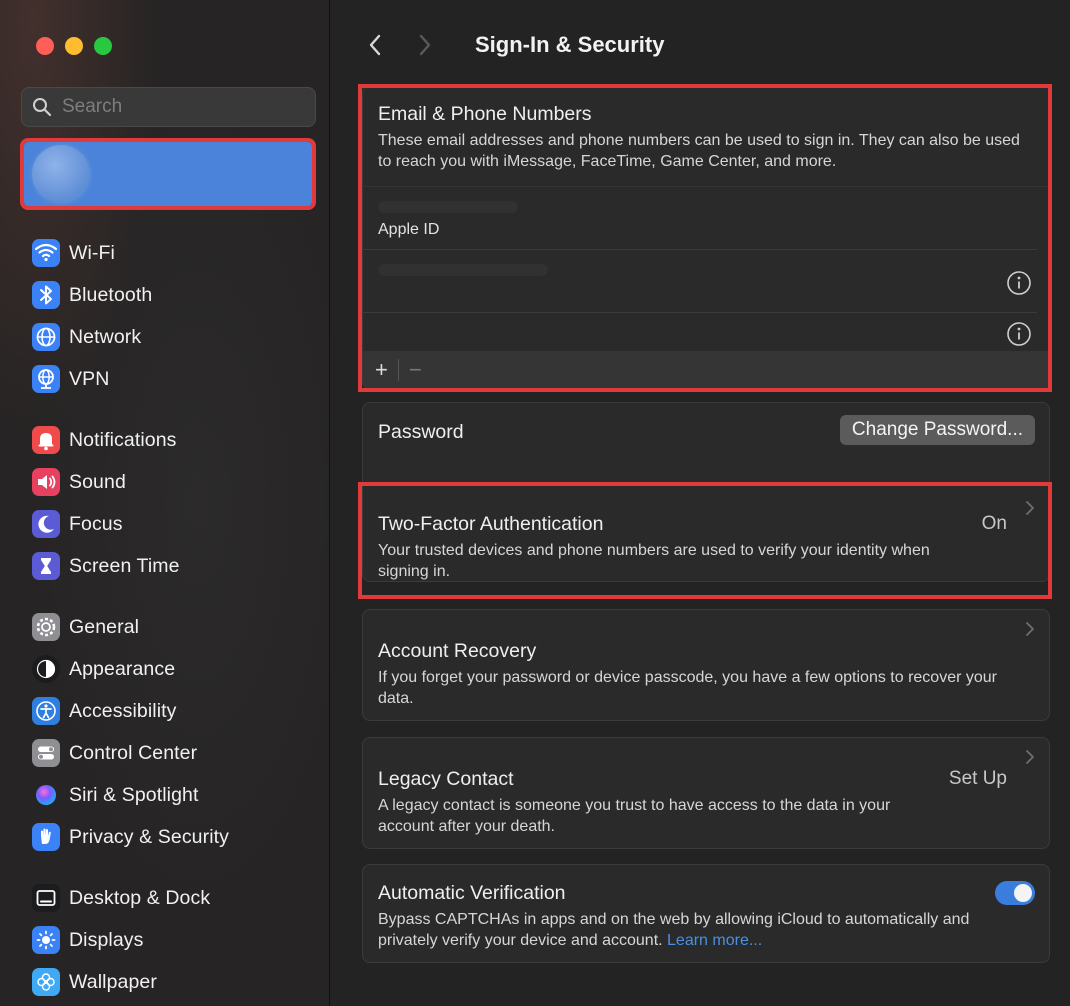  I want to click on search-field, so click(168, 107).